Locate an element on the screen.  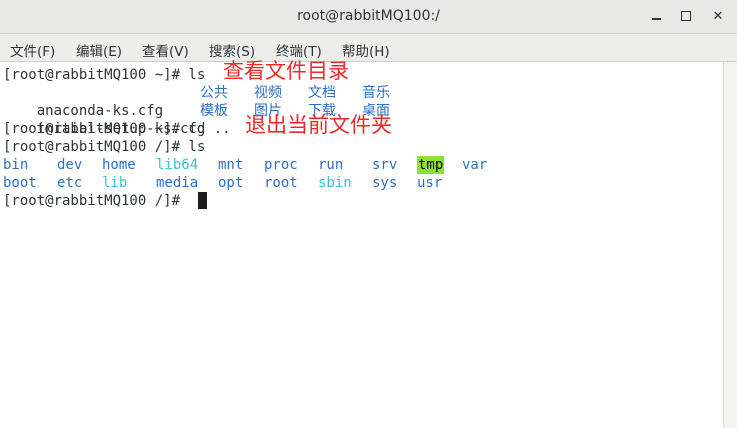
dir-documents: 文档 is located at coordinates (322, 93).